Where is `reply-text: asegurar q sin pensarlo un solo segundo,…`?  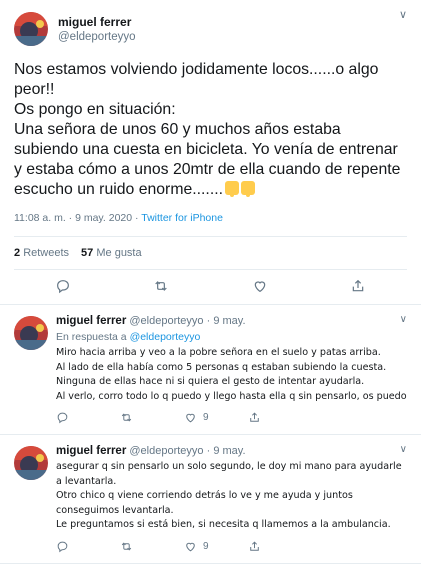 reply-text: asegurar q sin pensarlo un solo segundo,… is located at coordinates (229, 495).